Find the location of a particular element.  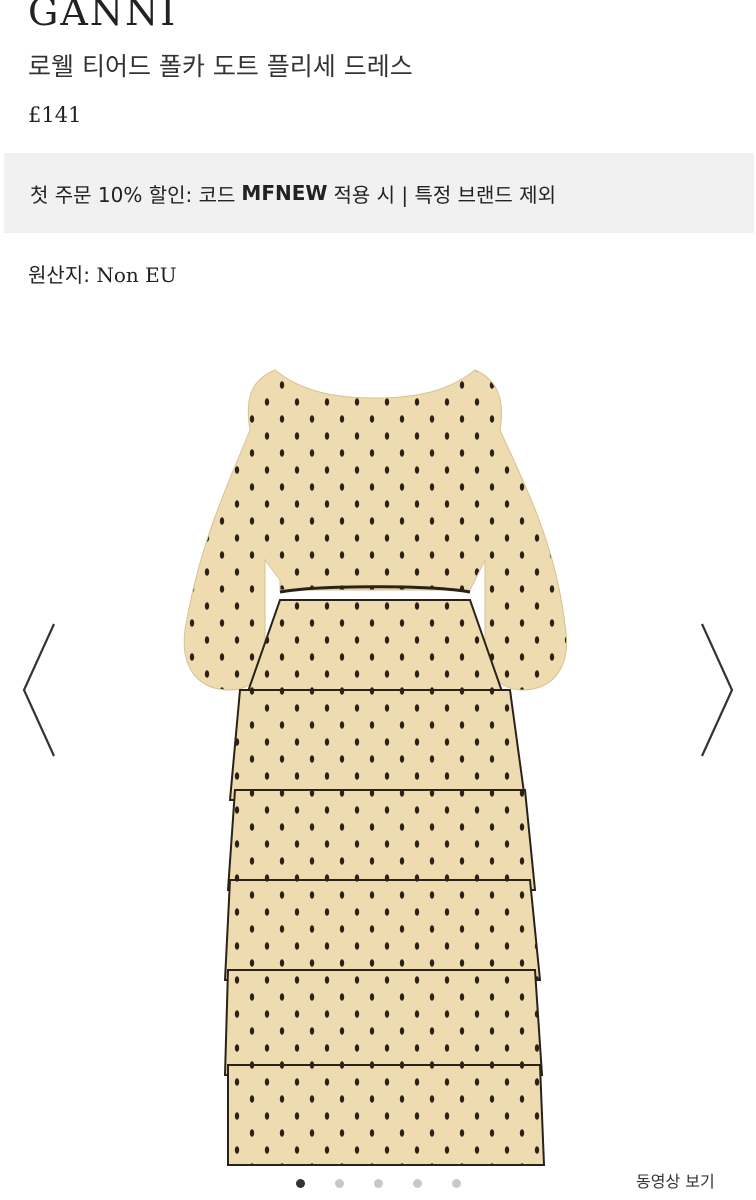

promo-banner: 첫 주문 10% 할인: 코드 MFNEW 적용 시 | 특정 브랜드 제외 is located at coordinates (379, 193).